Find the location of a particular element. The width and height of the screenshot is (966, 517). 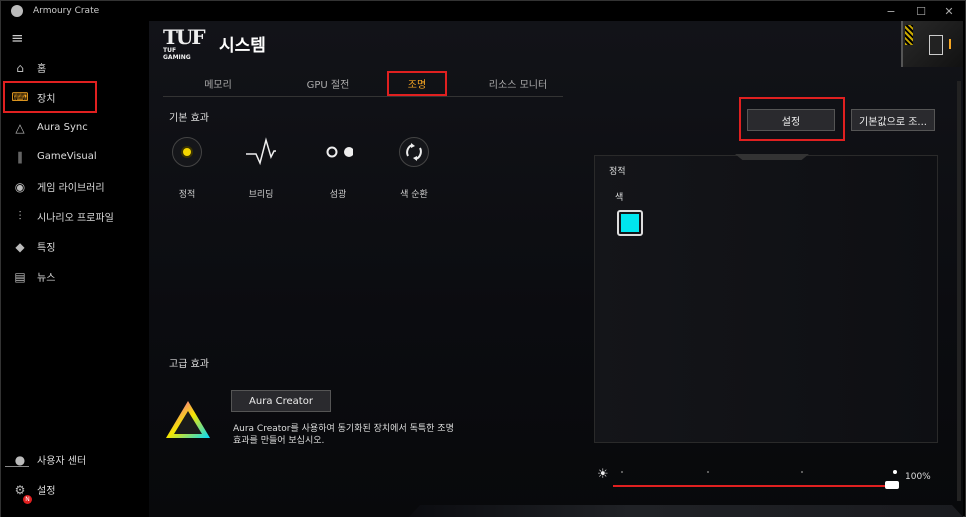

app-title: Armoury Crate is located at coordinates (66, 11).